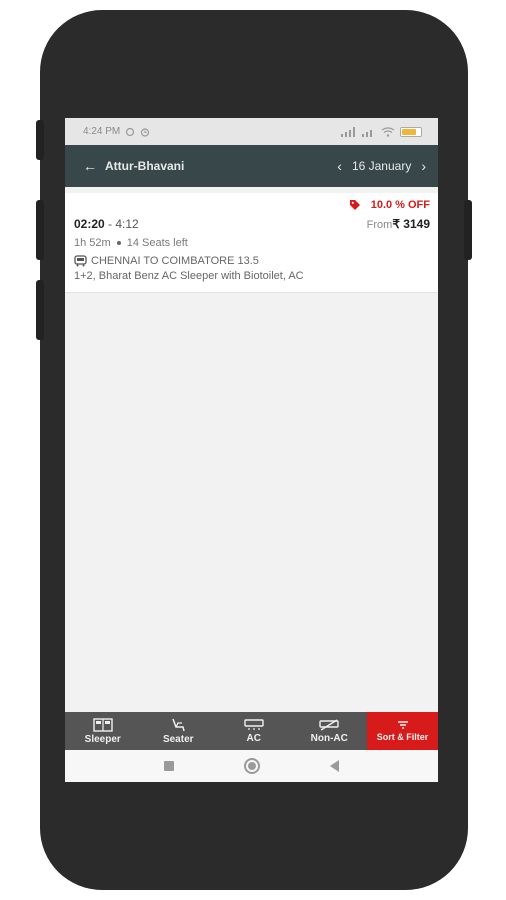 Image resolution: width=506 pixels, height=900 pixels. Describe the element at coordinates (89, 224) in the screenshot. I see `departure-time: 02:20` at that location.